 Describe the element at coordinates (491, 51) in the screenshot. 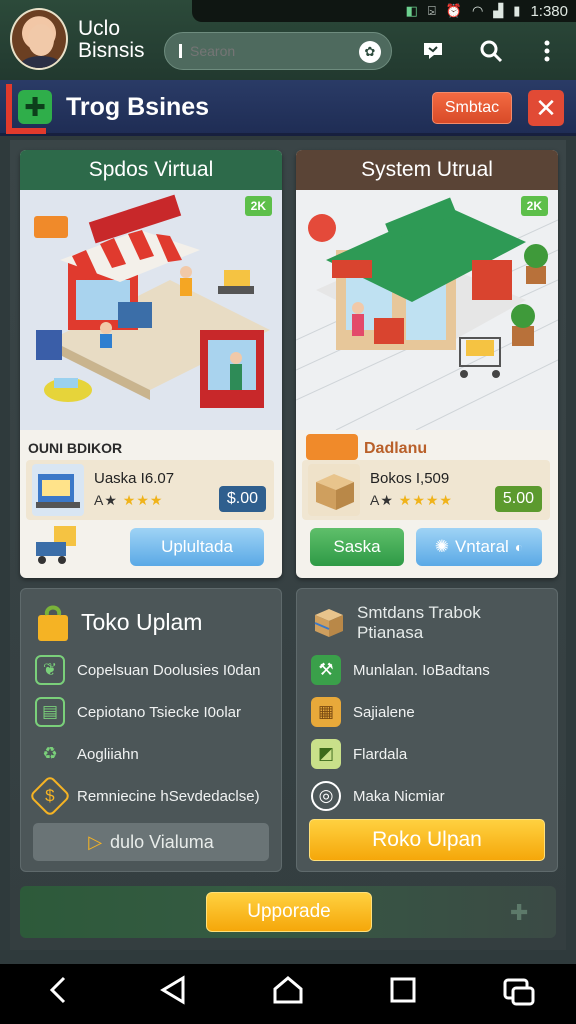

I see `search-icon` at that location.